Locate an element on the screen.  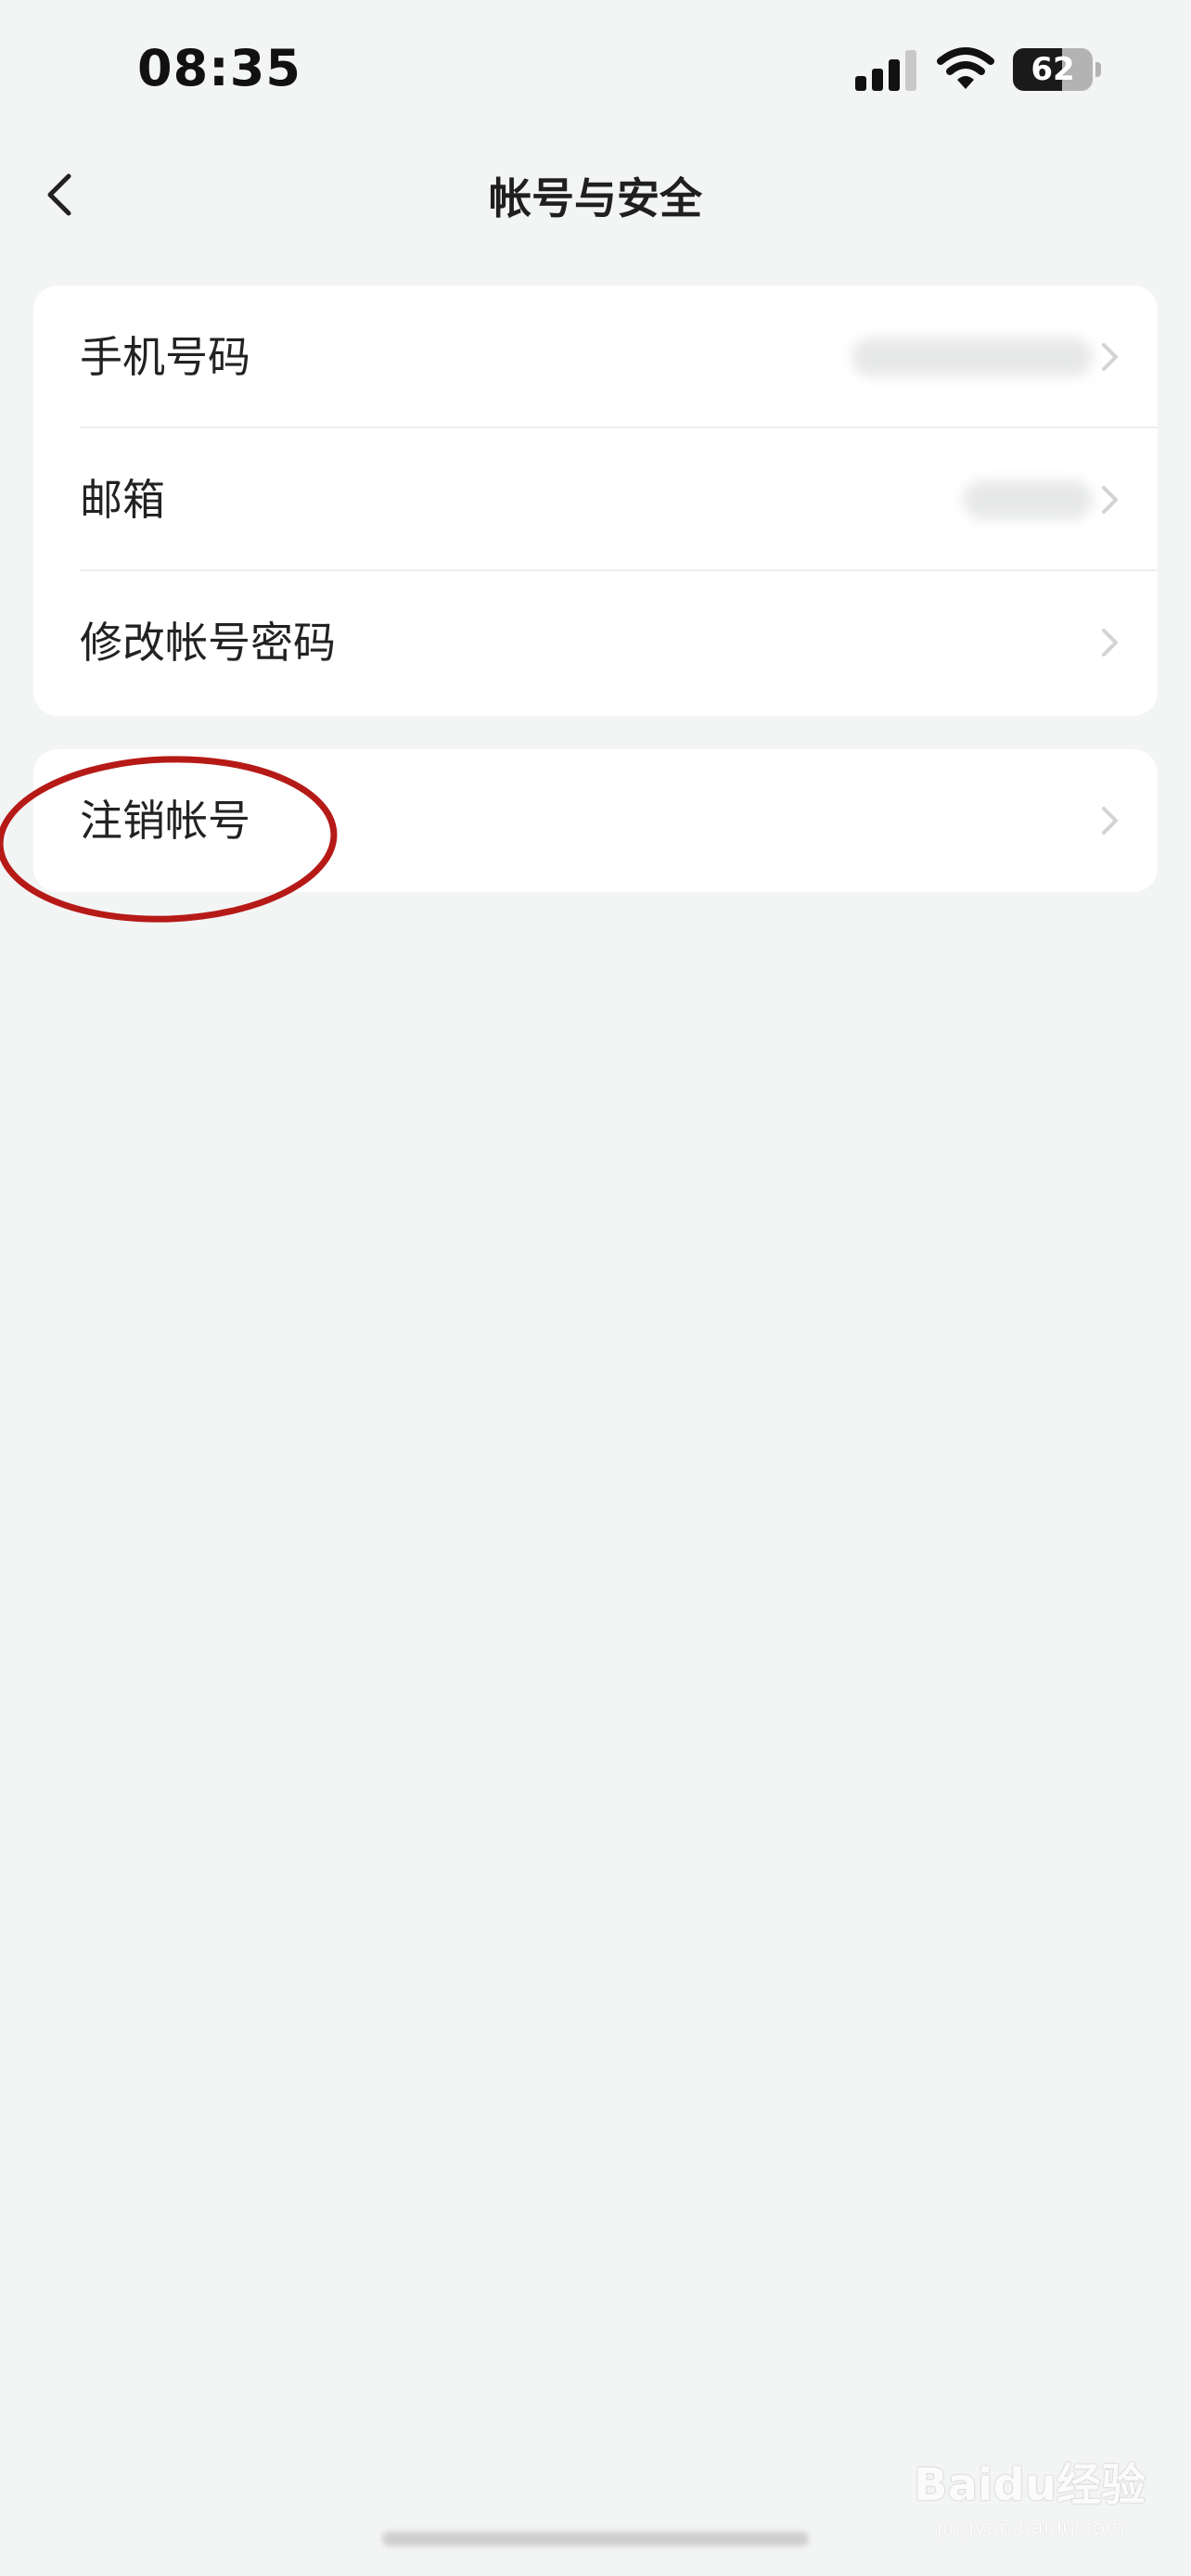
battery-level: 62 is located at coordinates (1053, 69).